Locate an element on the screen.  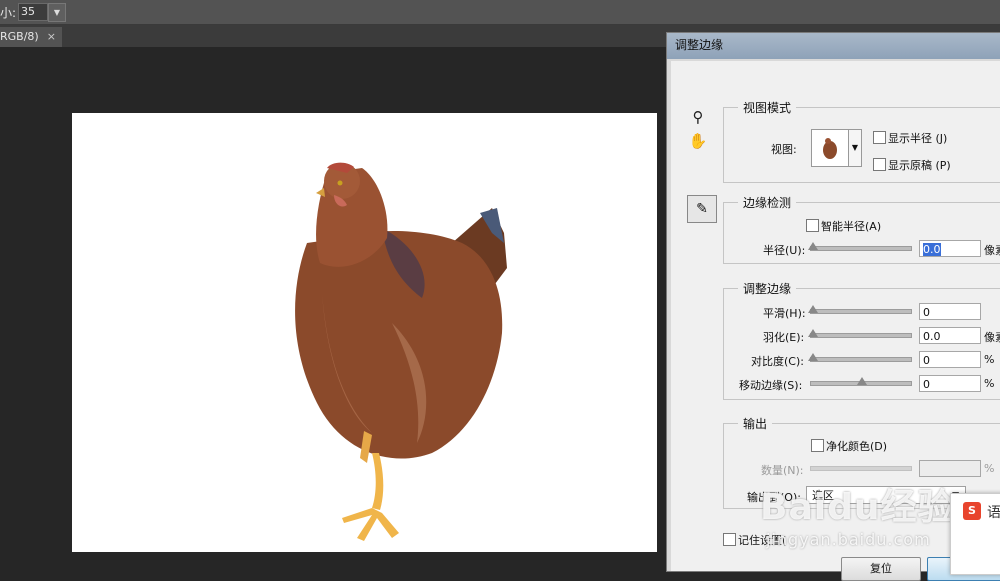
smooth-slider-thumb is located at coordinates (813, 309).